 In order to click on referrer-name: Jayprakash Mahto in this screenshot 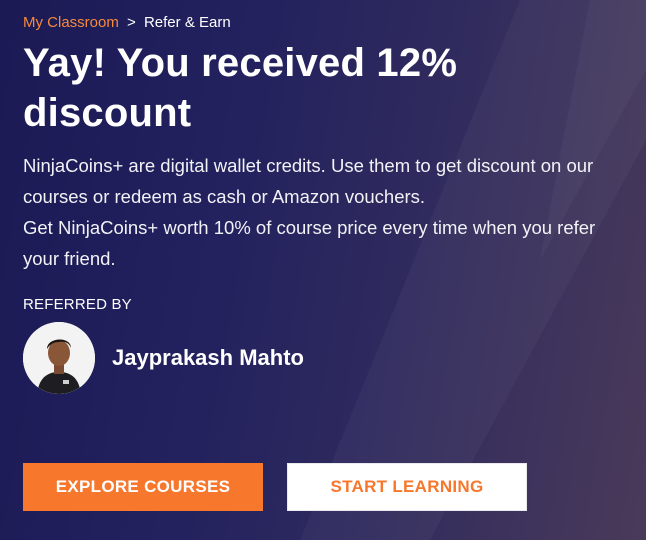, I will do `click(208, 357)`.